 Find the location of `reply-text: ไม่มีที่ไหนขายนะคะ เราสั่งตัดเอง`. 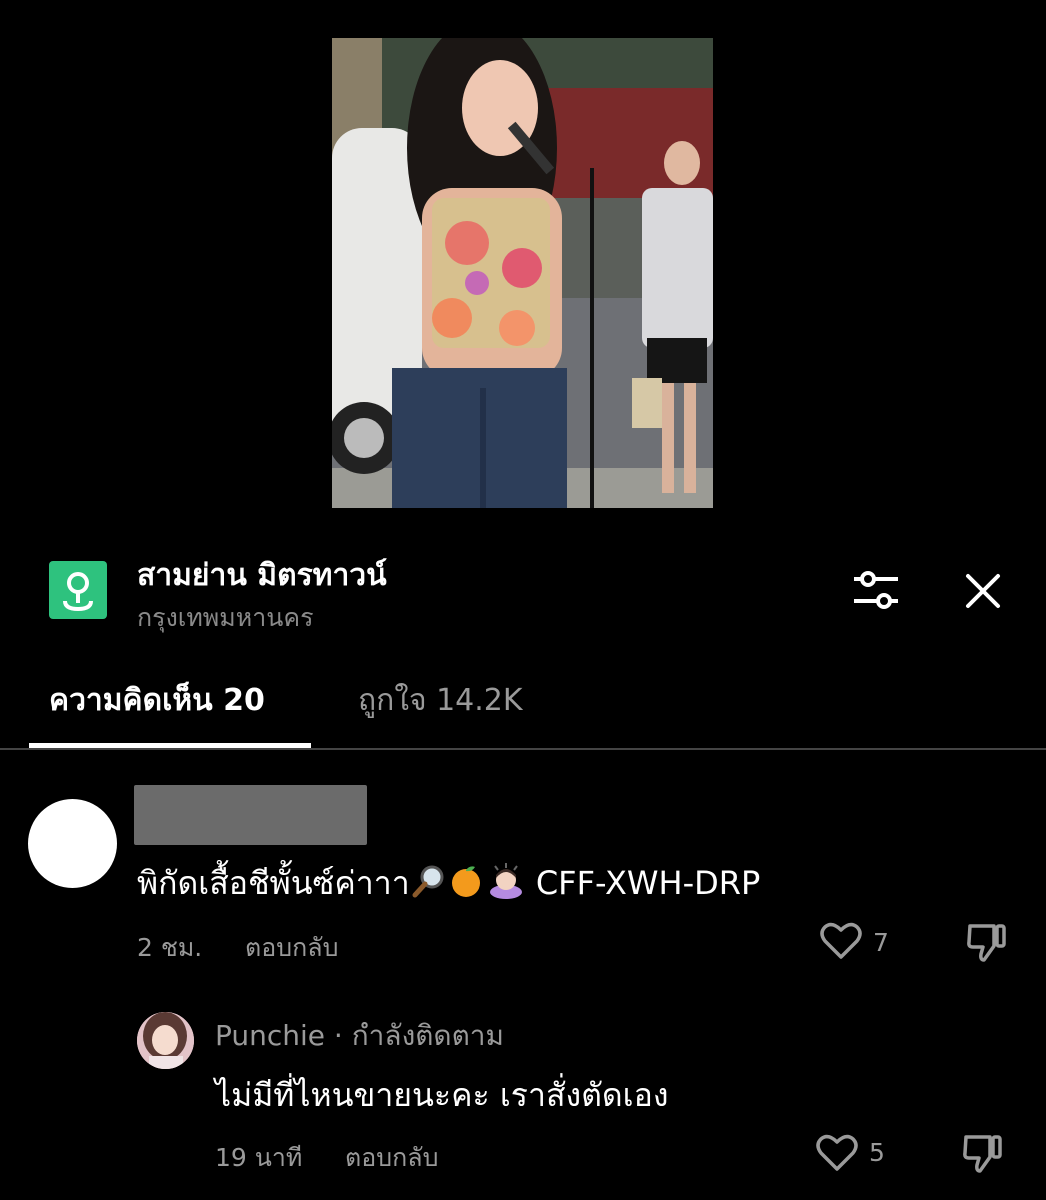

reply-text: ไม่มีที่ไหนขายนะคะ เราสั่งตัดเอง is located at coordinates (442, 1095).